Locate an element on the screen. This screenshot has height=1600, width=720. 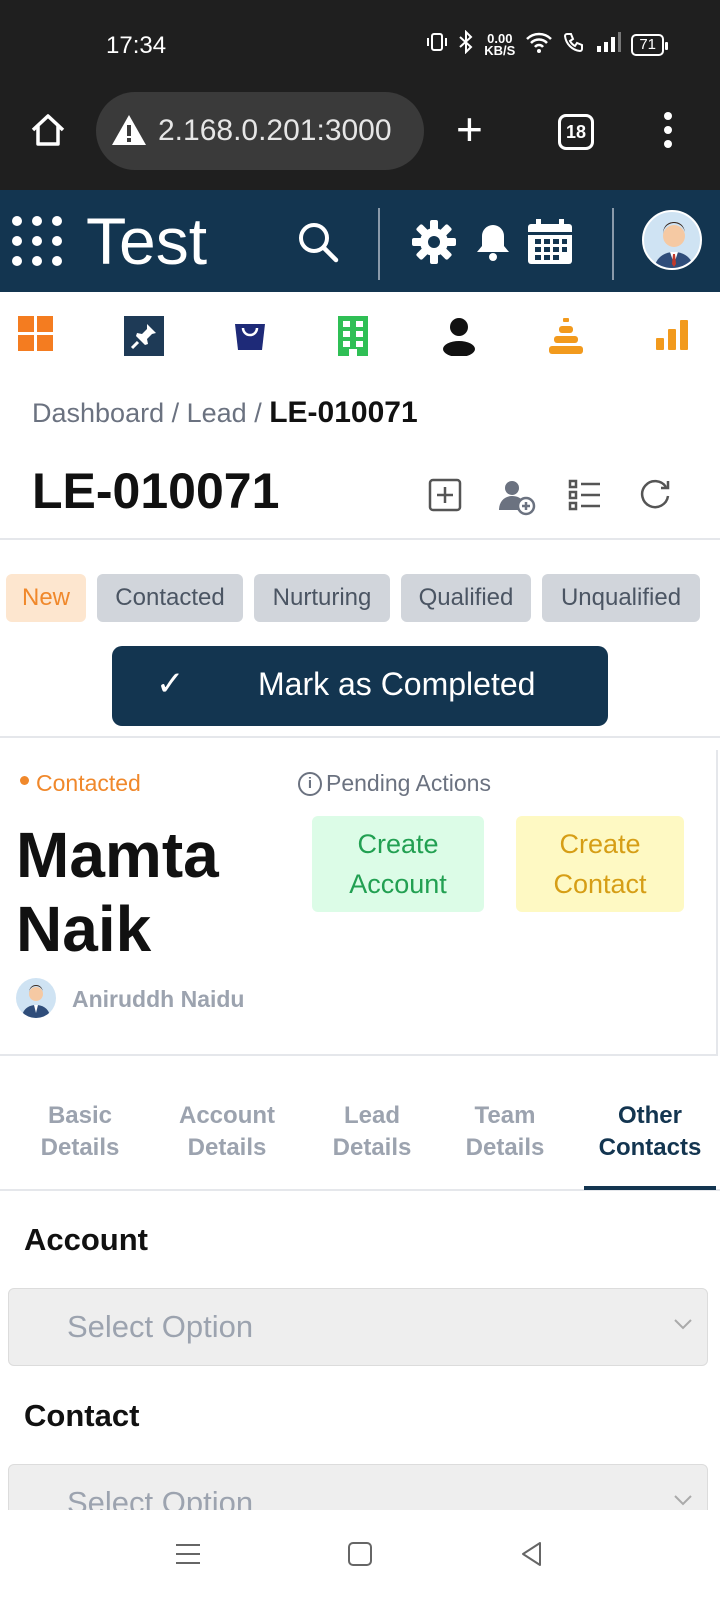
wifi-icon is located at coordinates (539, 45).